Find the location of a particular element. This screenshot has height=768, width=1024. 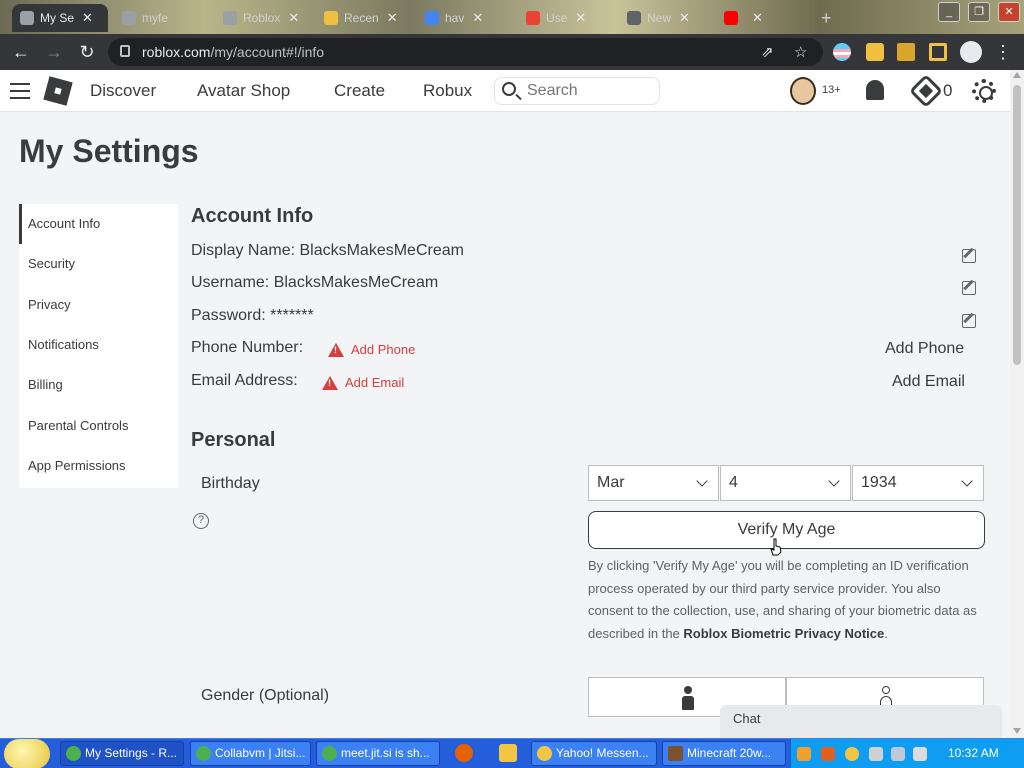

extension-icon is located at coordinates (906, 52).